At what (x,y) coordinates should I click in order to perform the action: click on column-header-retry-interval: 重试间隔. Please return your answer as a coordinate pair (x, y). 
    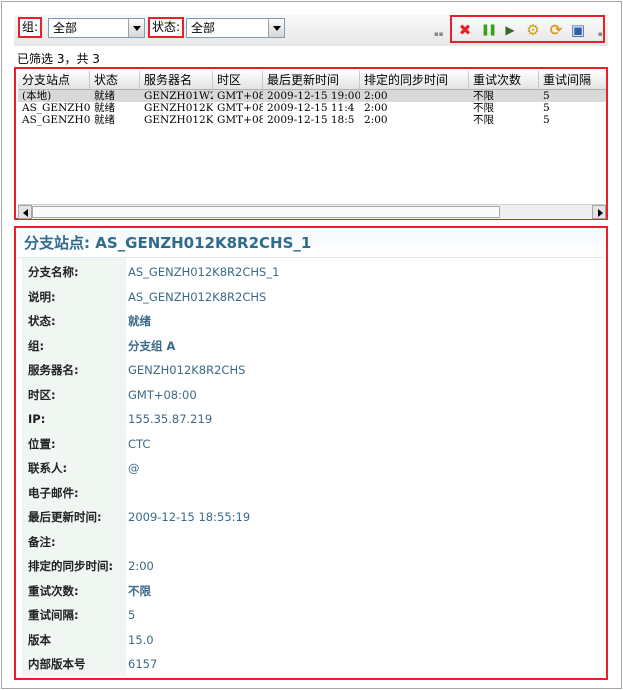
    Looking at the image, I should click on (572, 80).